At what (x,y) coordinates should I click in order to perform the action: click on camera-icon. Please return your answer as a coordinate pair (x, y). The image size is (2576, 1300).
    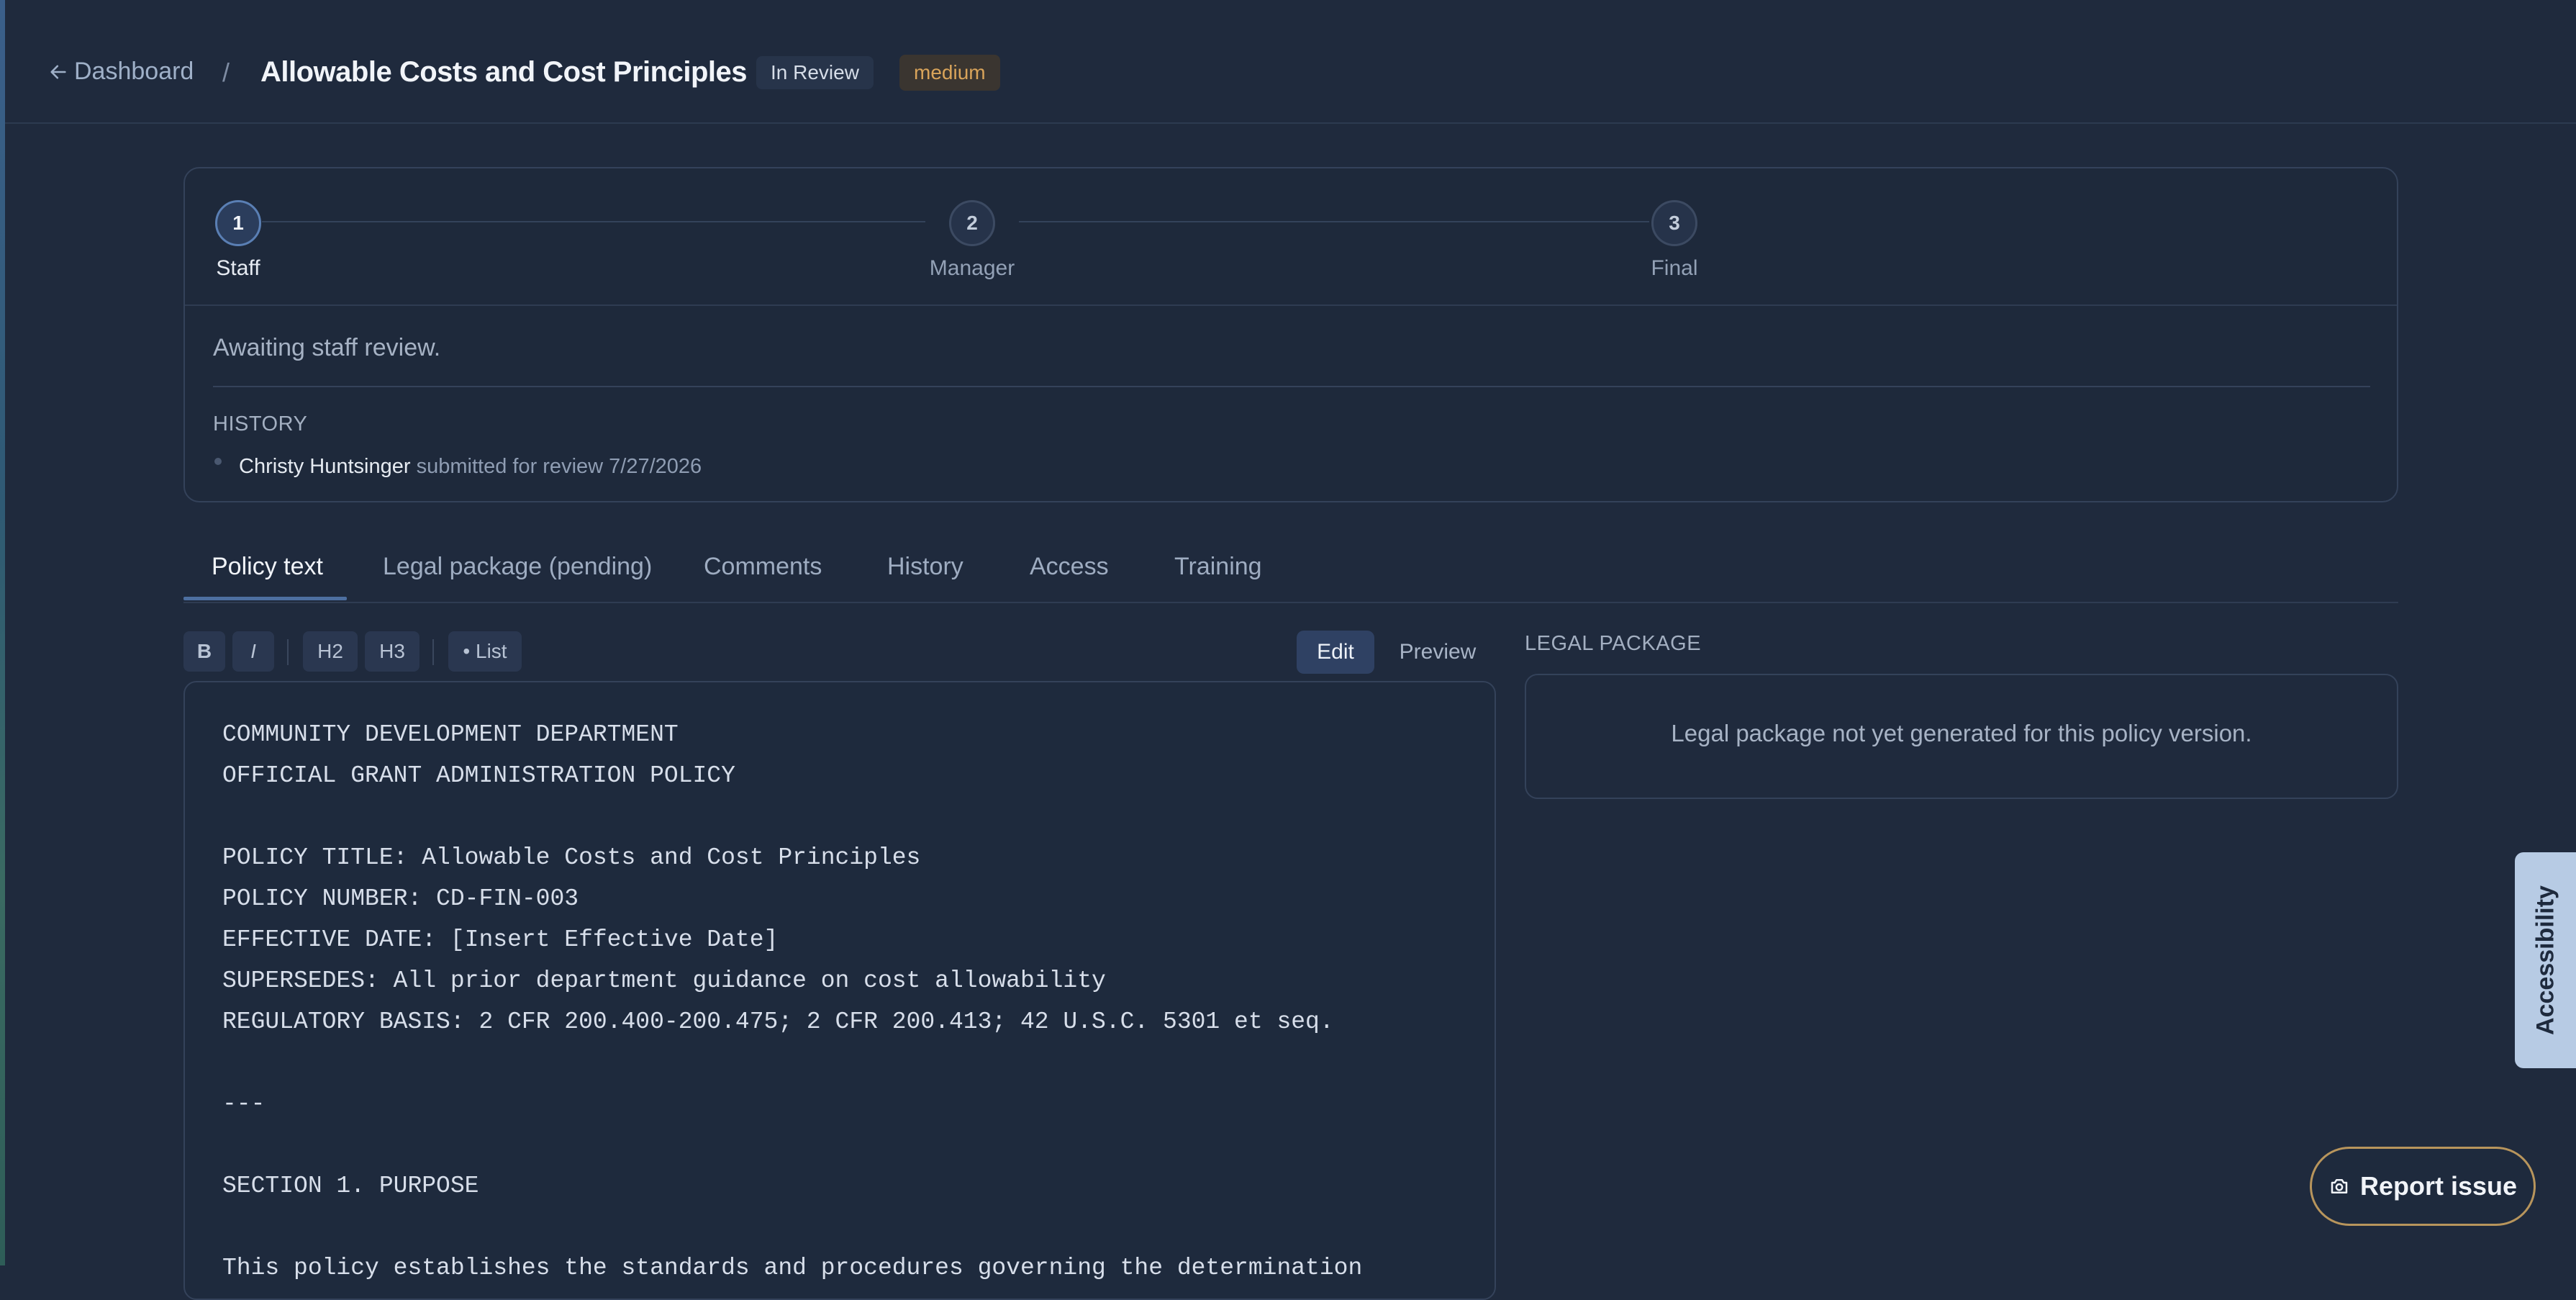
    Looking at the image, I should click on (2339, 1186).